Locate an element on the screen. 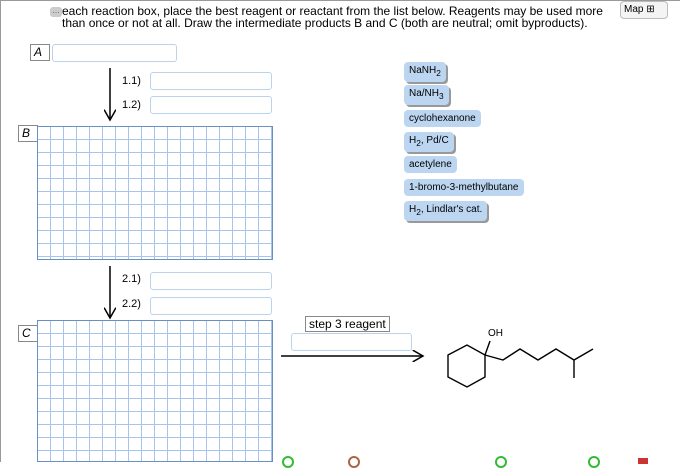  reagent-cyclohexanone: cyclohexanone is located at coordinates (442, 118).